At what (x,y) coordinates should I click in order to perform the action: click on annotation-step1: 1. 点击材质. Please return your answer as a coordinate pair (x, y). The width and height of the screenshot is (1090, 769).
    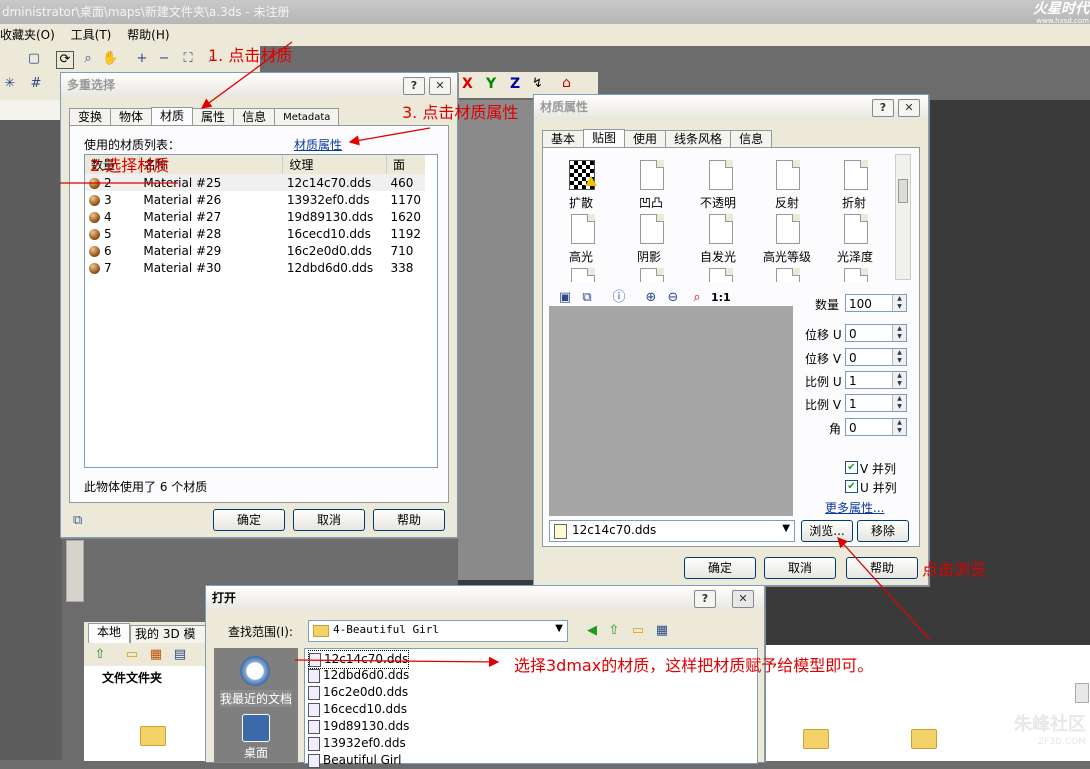
    Looking at the image, I should click on (250, 55).